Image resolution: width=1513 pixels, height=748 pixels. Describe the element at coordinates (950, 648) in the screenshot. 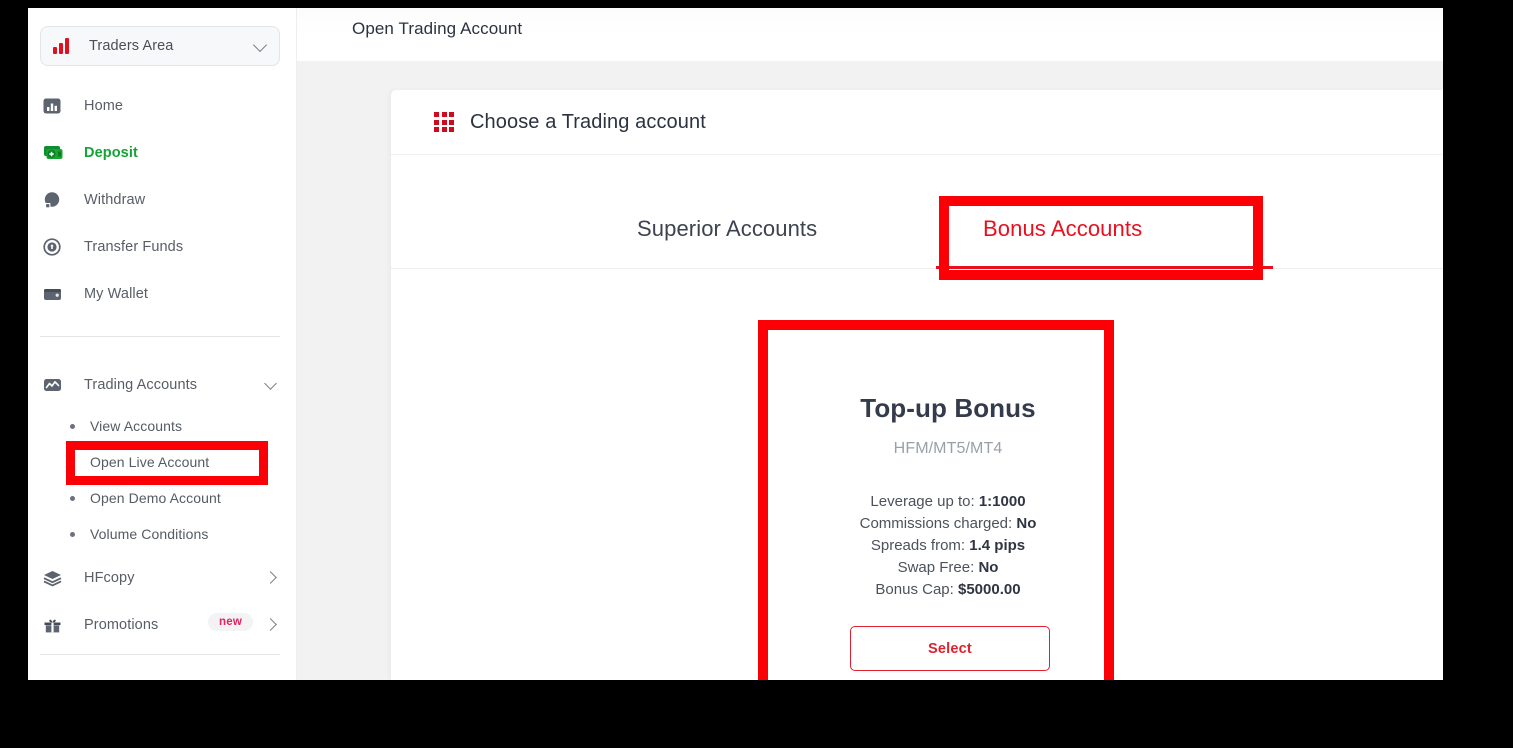

I see `select-button: Select` at that location.